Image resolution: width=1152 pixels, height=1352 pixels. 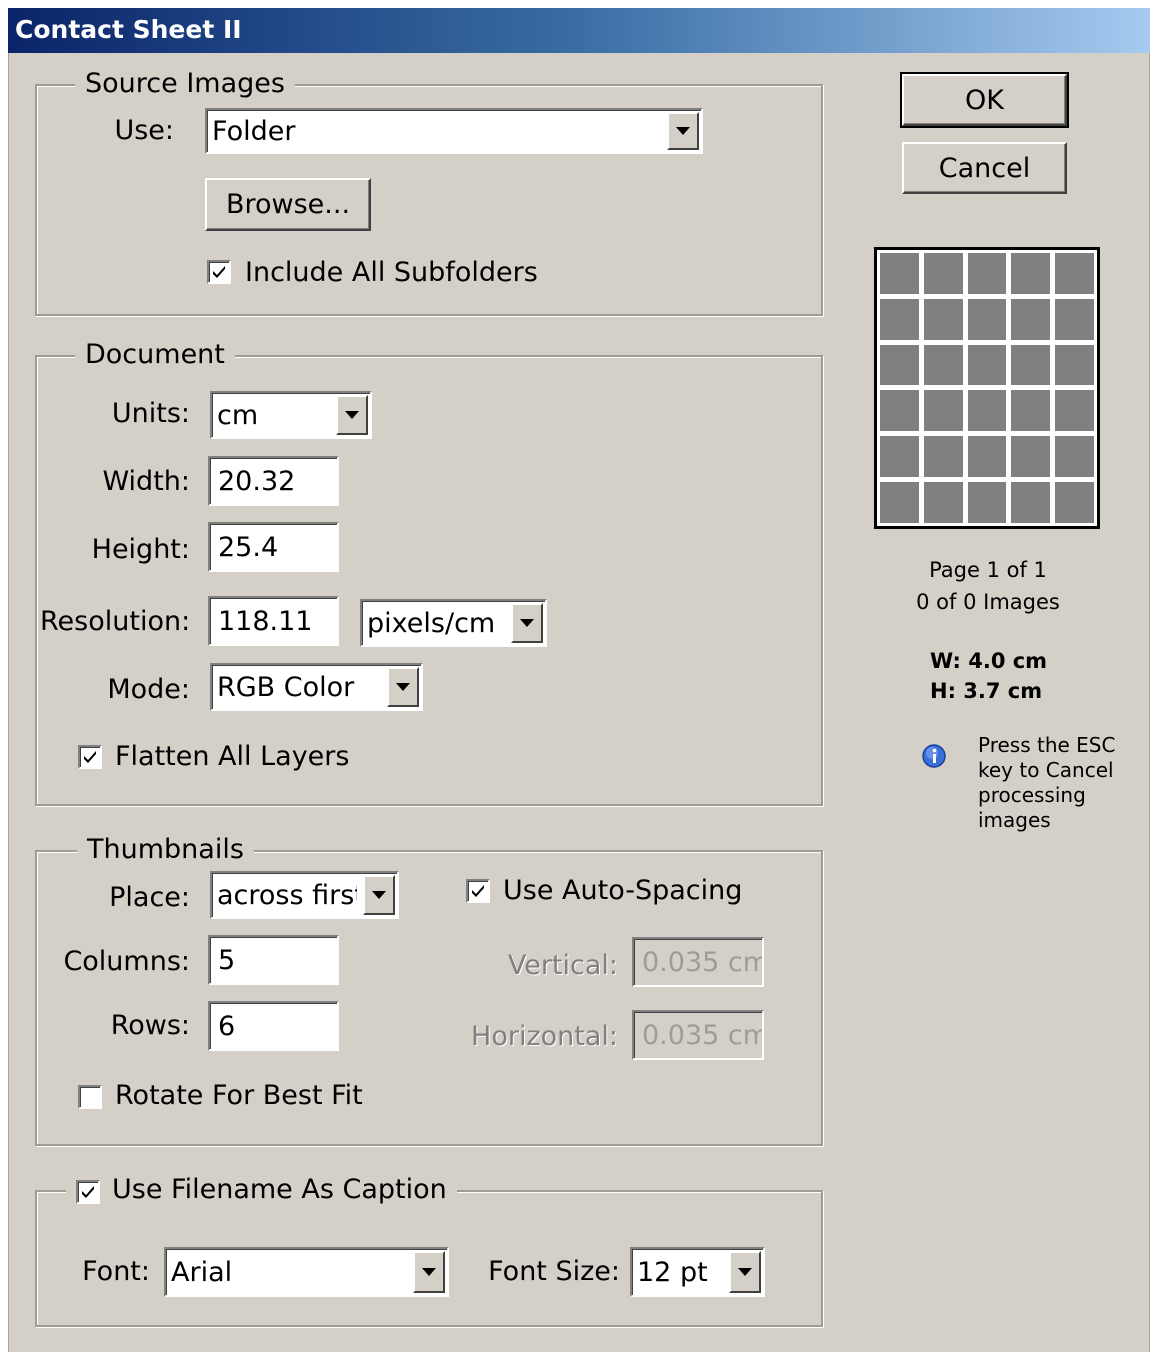 I want to click on place-dropdown-value: across first, so click(x=287, y=895).